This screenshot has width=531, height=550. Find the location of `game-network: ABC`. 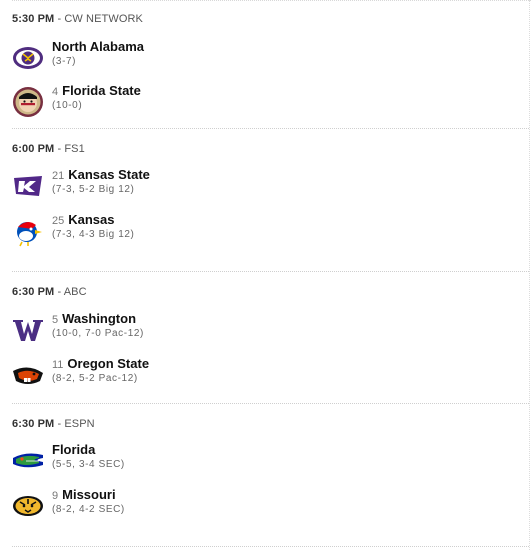

game-network: ABC is located at coordinates (75, 292).